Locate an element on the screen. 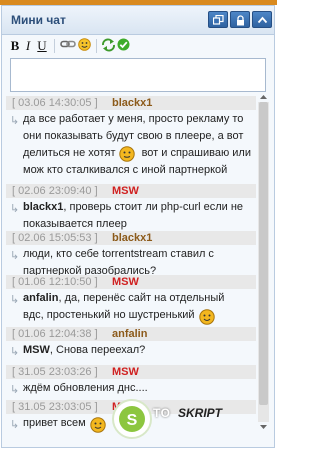 Image resolution: width=320 pixels, height=450 pixels. underline-button: U is located at coordinates (42, 46).